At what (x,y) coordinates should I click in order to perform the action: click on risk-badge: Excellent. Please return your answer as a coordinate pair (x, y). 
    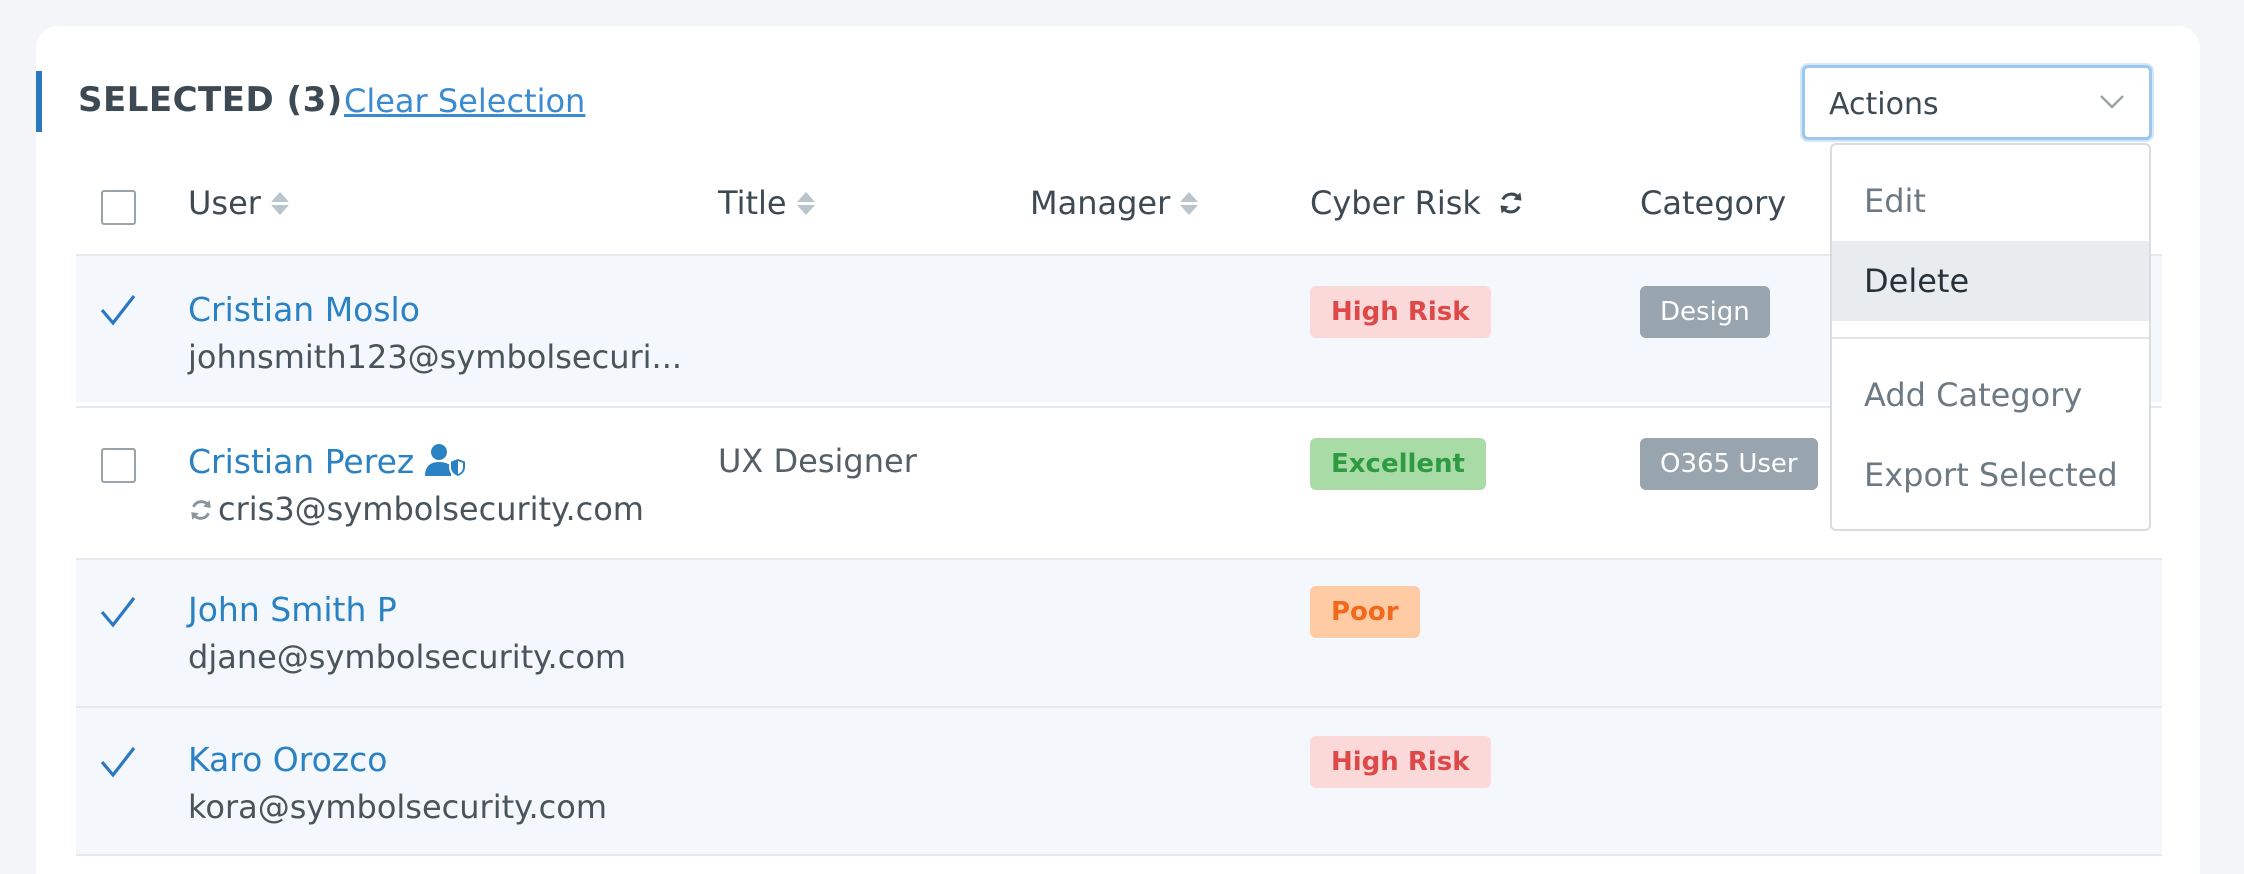
    Looking at the image, I should click on (1398, 464).